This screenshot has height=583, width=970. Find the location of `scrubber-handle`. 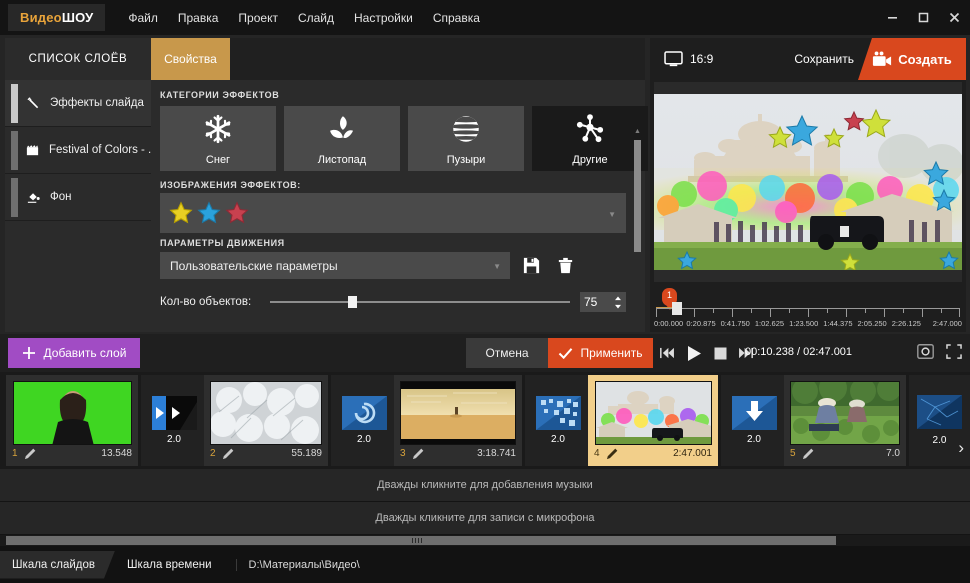

scrubber-handle is located at coordinates (677, 308).